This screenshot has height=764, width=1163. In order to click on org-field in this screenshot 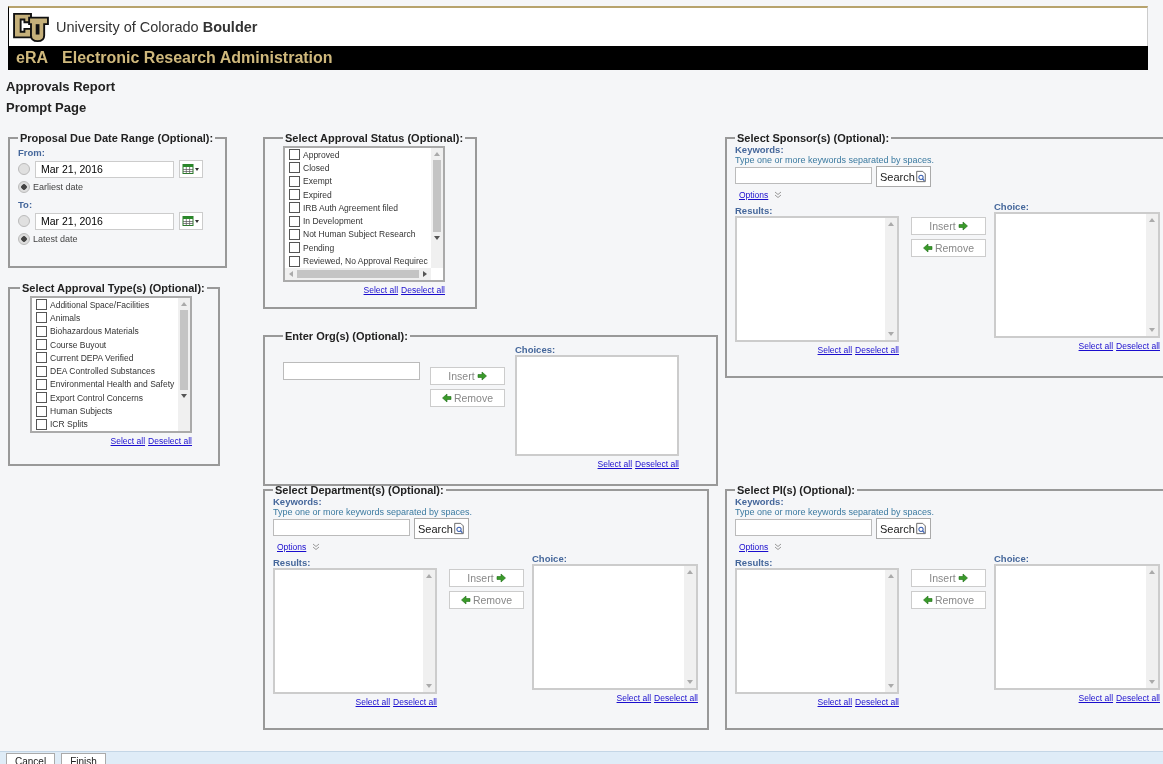, I will do `click(351, 371)`.